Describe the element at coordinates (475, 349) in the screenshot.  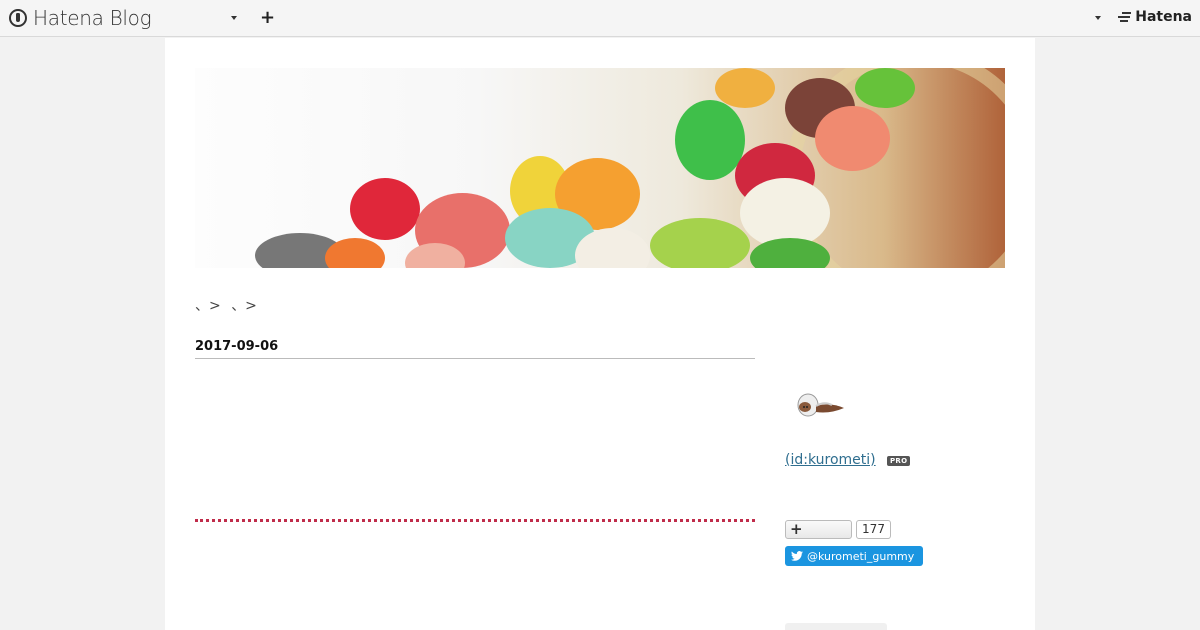
I see `entry-date: 2017-09-06` at that location.